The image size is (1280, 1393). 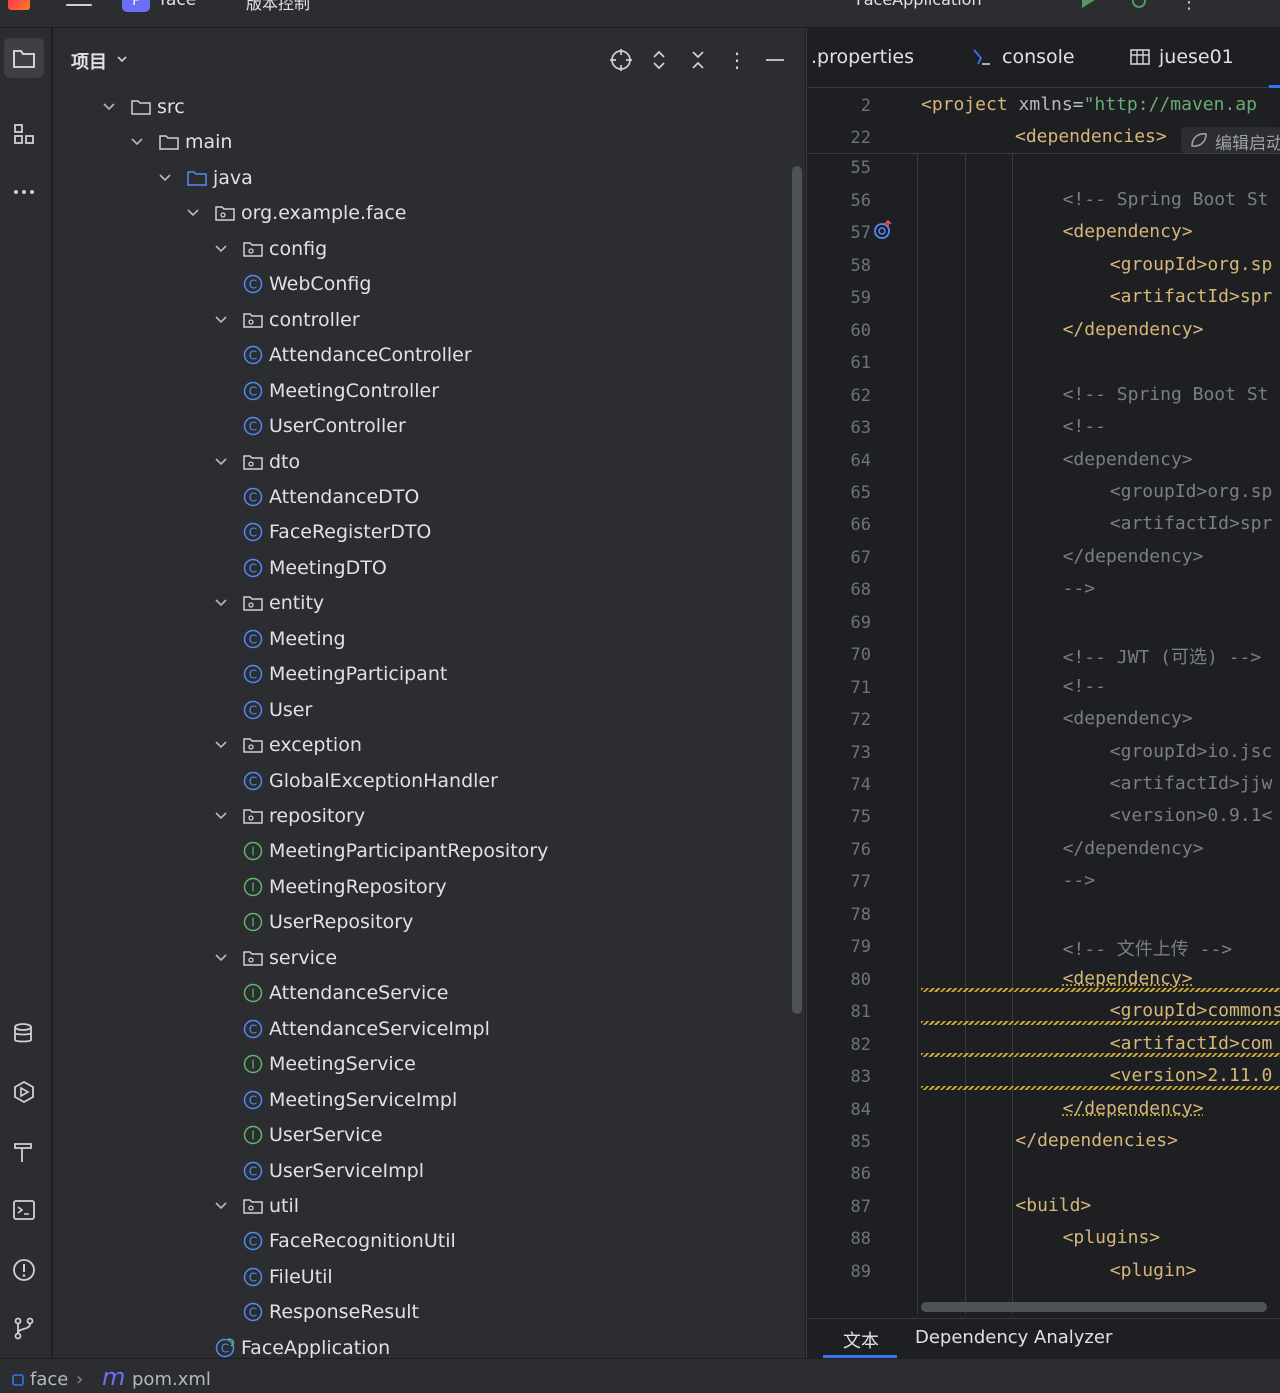 What do you see at coordinates (423, 426) in the screenshot?
I see `tree-item: C UserController` at bounding box center [423, 426].